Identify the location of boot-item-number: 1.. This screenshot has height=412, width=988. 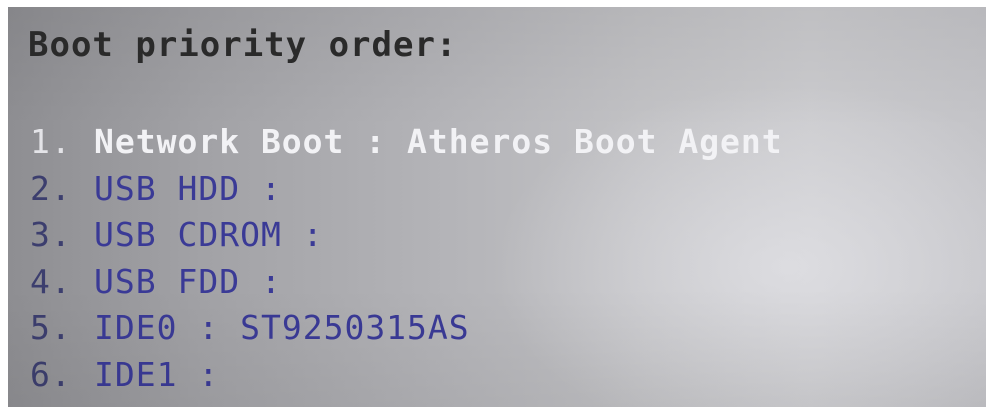
(51, 141).